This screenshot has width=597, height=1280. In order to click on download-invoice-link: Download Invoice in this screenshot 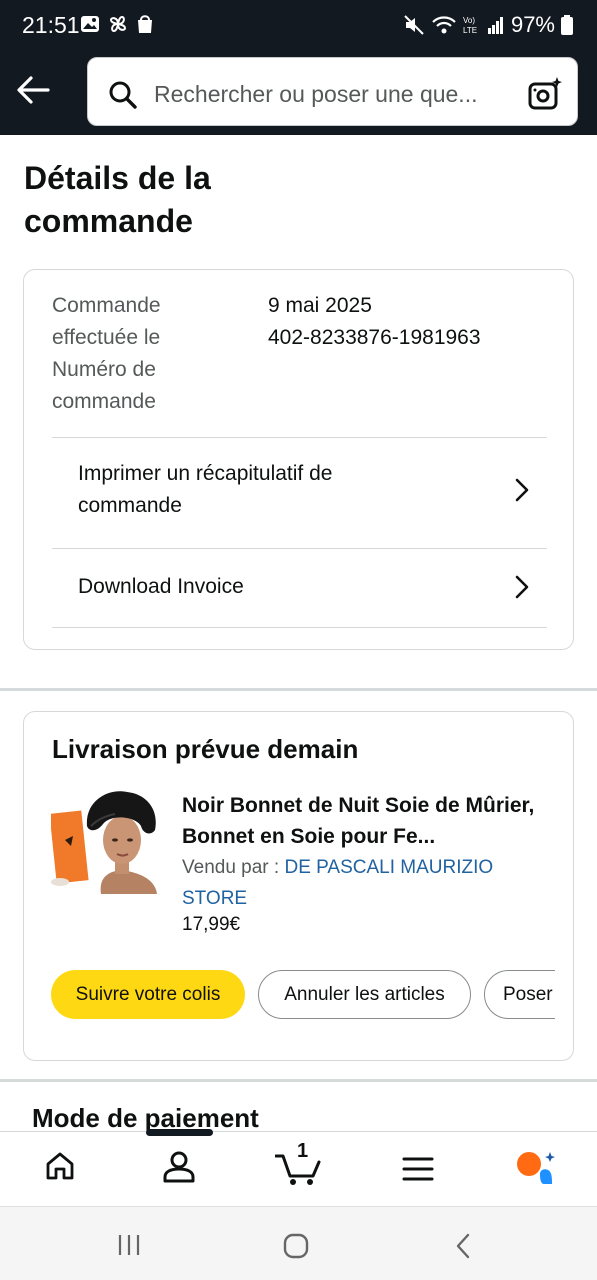, I will do `click(299, 588)`.